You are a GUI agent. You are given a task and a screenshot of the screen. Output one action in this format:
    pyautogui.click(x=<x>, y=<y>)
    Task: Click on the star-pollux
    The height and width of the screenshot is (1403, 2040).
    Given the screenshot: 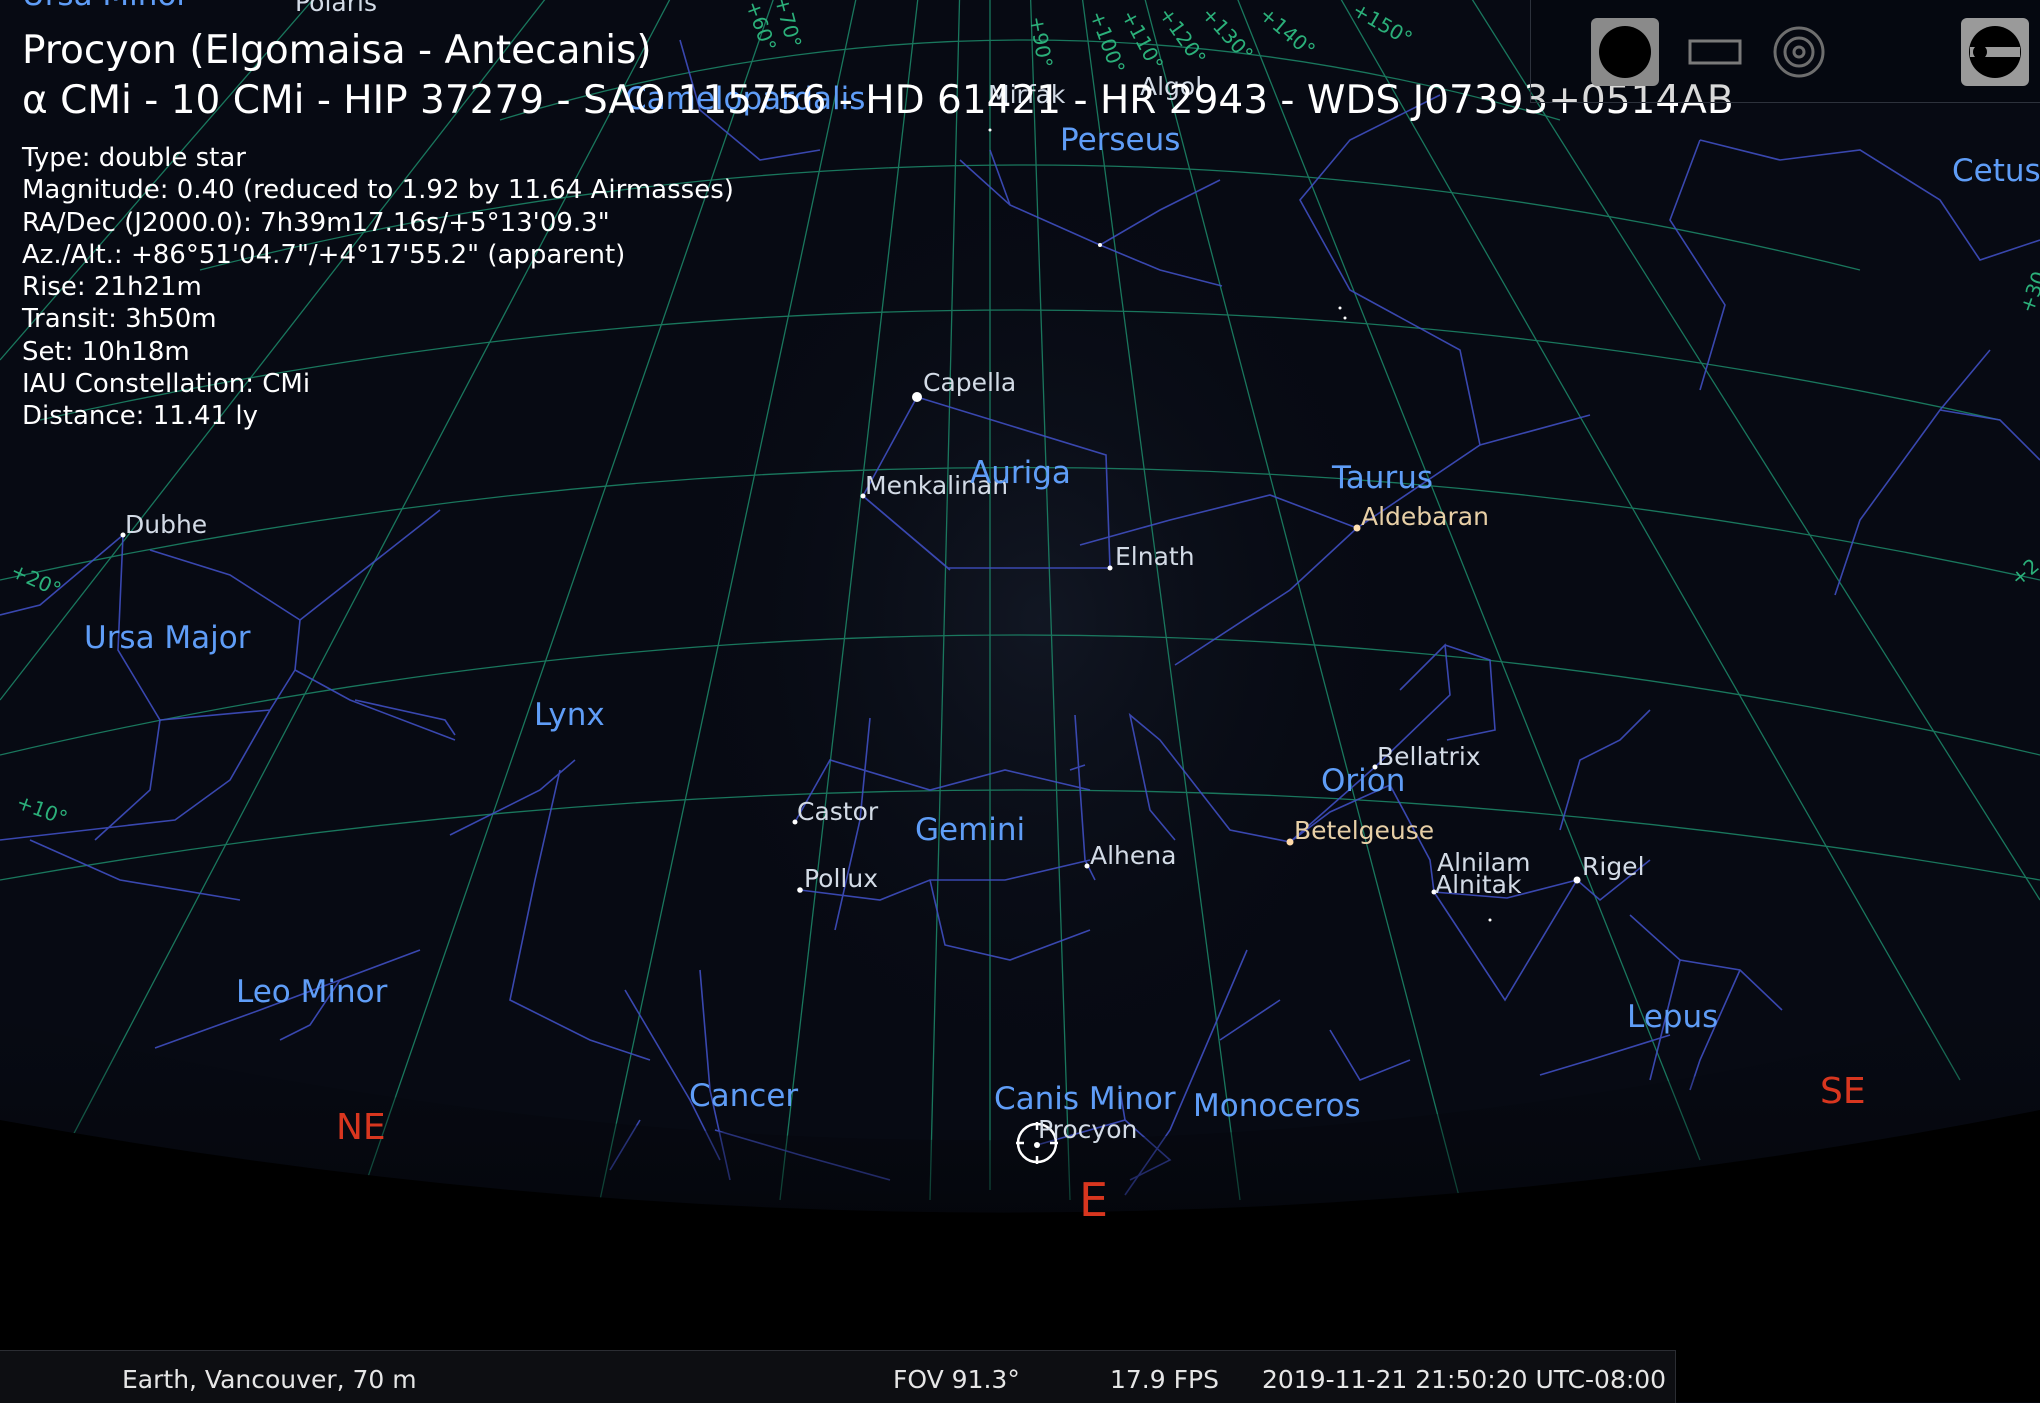 What is the action you would take?
    pyautogui.click(x=800, y=890)
    